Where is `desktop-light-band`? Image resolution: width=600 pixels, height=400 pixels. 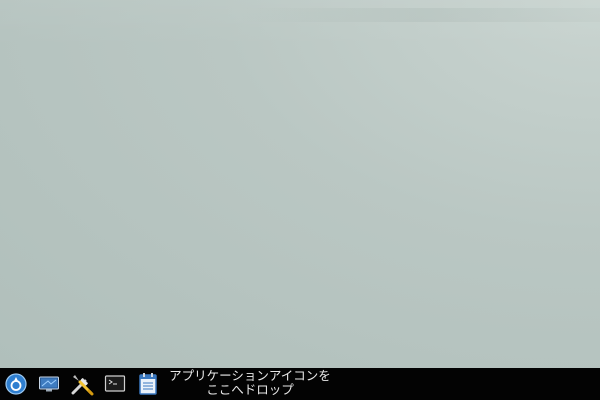
desktop-light-band is located at coordinates (420, 15).